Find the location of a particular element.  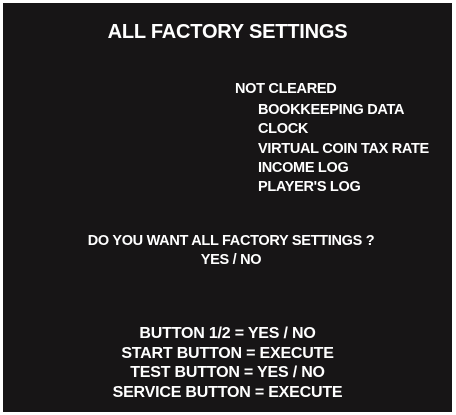

legend-service-button: SERVICE BUTTON = EXECUTE is located at coordinates (227, 392).